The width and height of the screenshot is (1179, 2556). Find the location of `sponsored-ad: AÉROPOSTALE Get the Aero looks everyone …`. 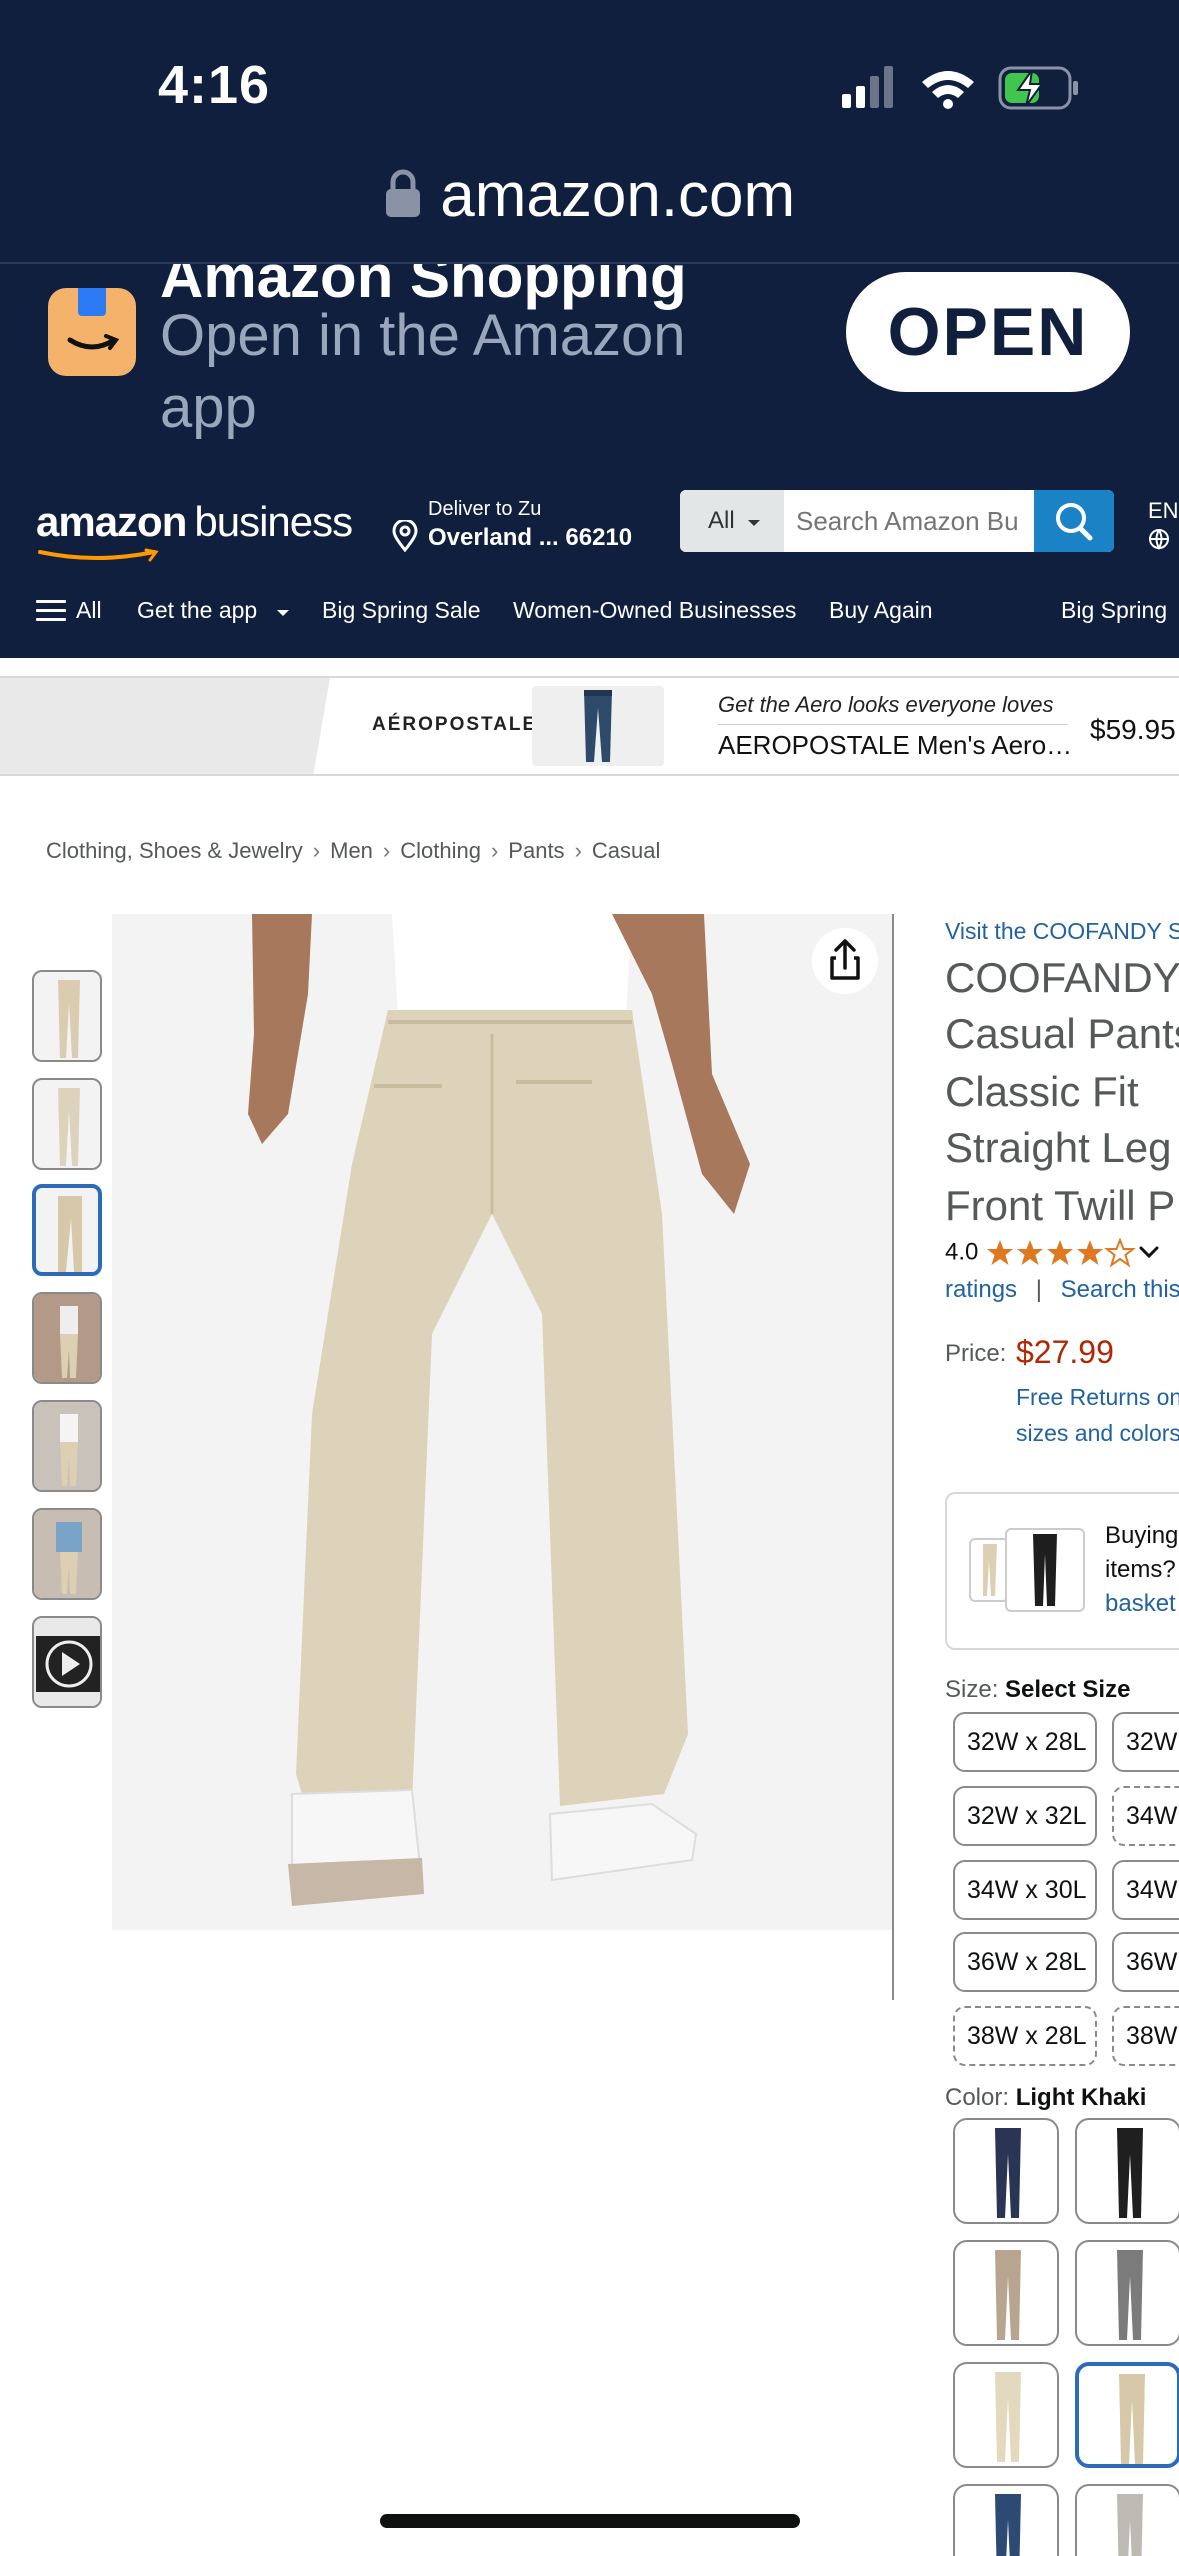

sponsored-ad: AÉROPOSTALE Get the Aero looks everyone … is located at coordinates (589, 726).